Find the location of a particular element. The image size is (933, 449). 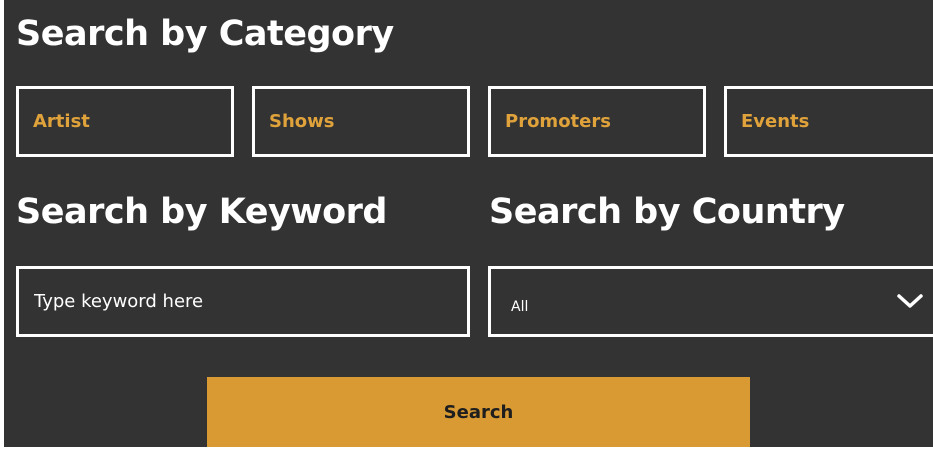

category-label: Promoters is located at coordinates (558, 121).